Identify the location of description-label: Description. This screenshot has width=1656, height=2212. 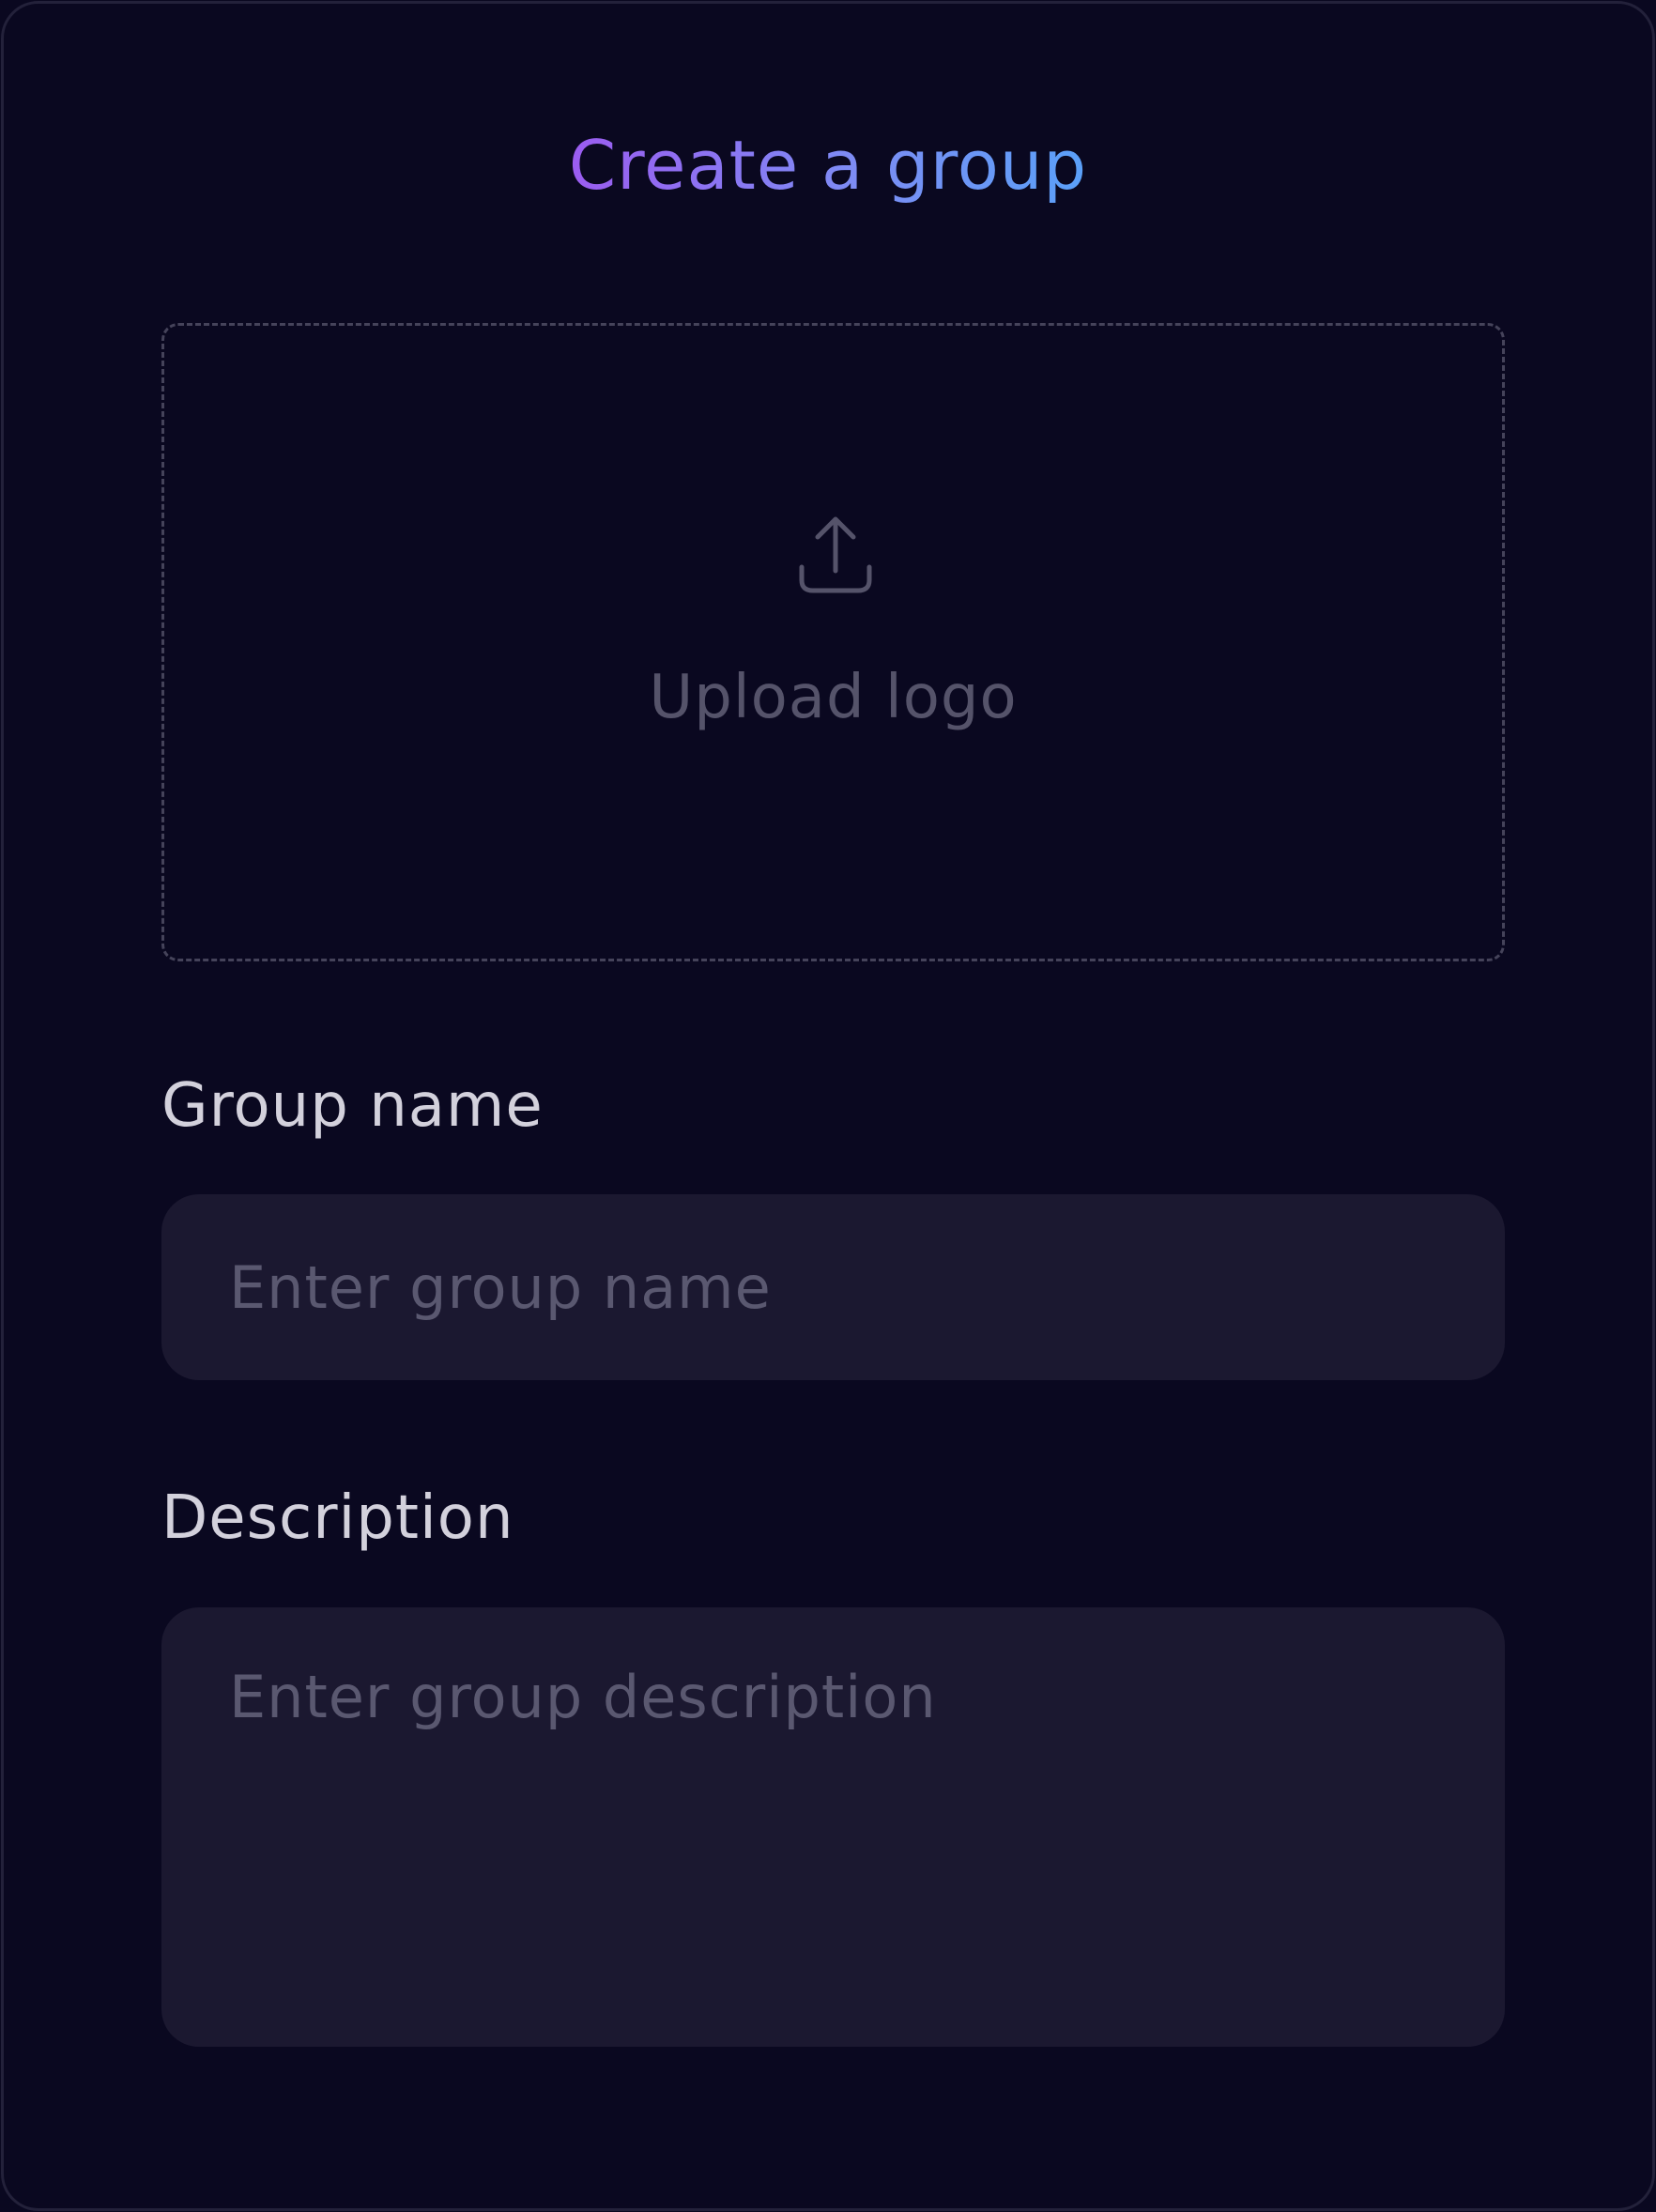
(338, 1518).